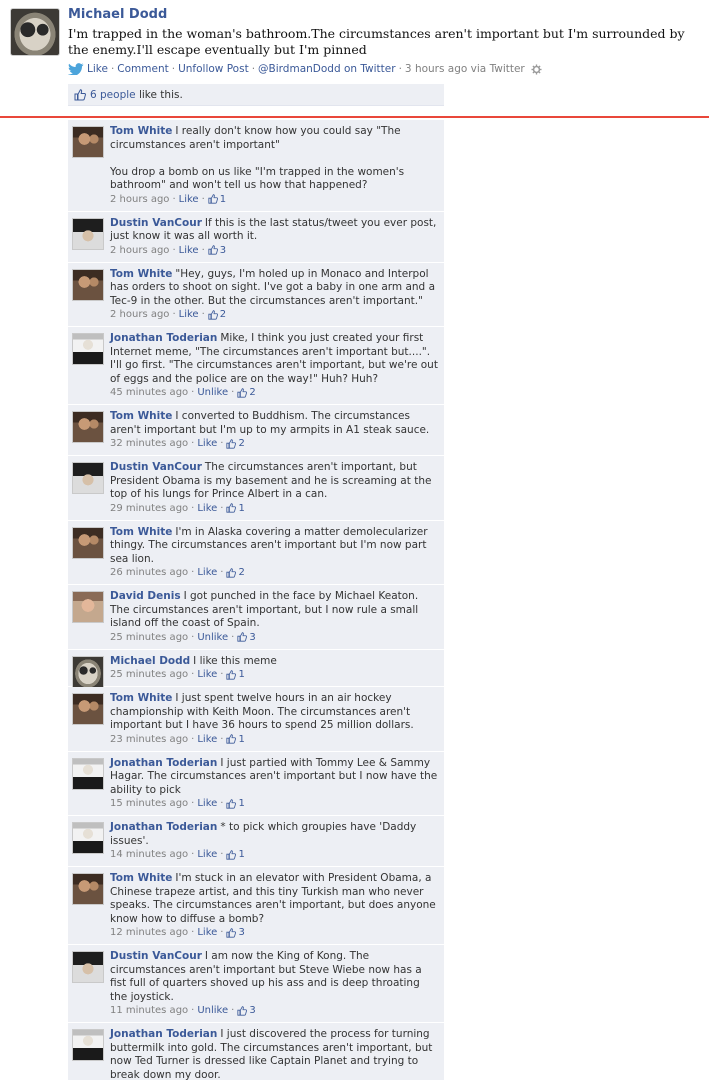 The image size is (709, 1080). I want to click on unfollow-post-link: Unfollow Post, so click(213, 69).